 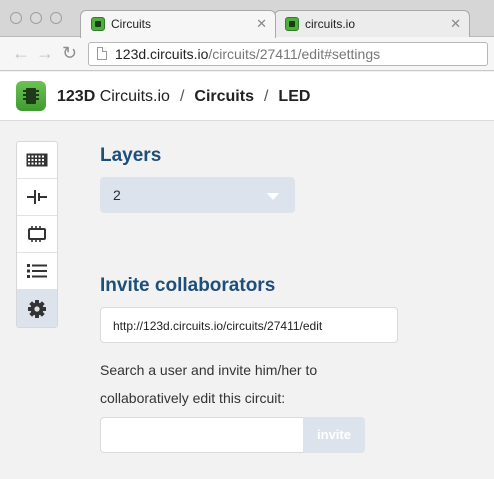 I want to click on view-switcher-rail, so click(x=37, y=234).